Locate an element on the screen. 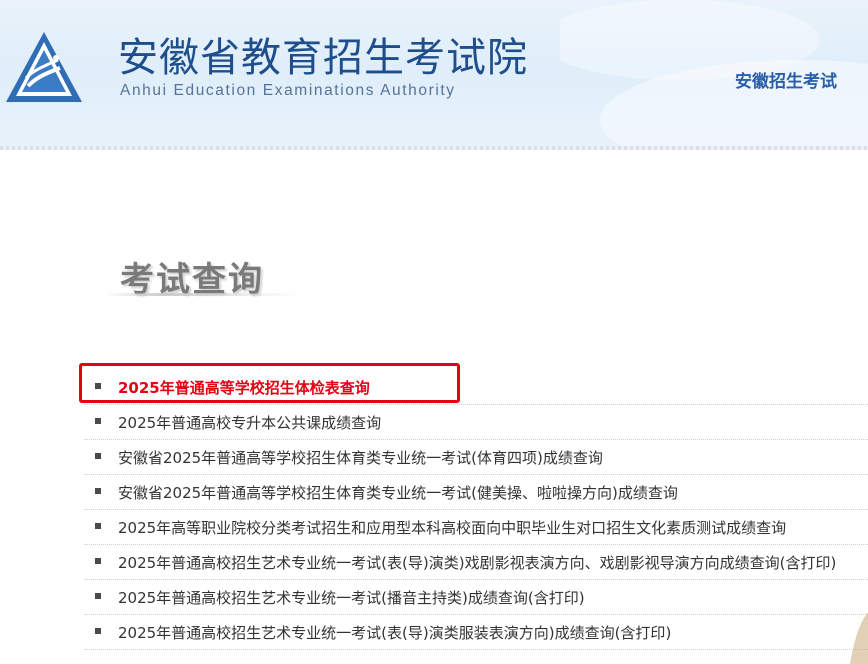 The width and height of the screenshot is (868, 664). list-item-link: 2025年普通高等学校招生体检表查询 is located at coordinates (244, 387).